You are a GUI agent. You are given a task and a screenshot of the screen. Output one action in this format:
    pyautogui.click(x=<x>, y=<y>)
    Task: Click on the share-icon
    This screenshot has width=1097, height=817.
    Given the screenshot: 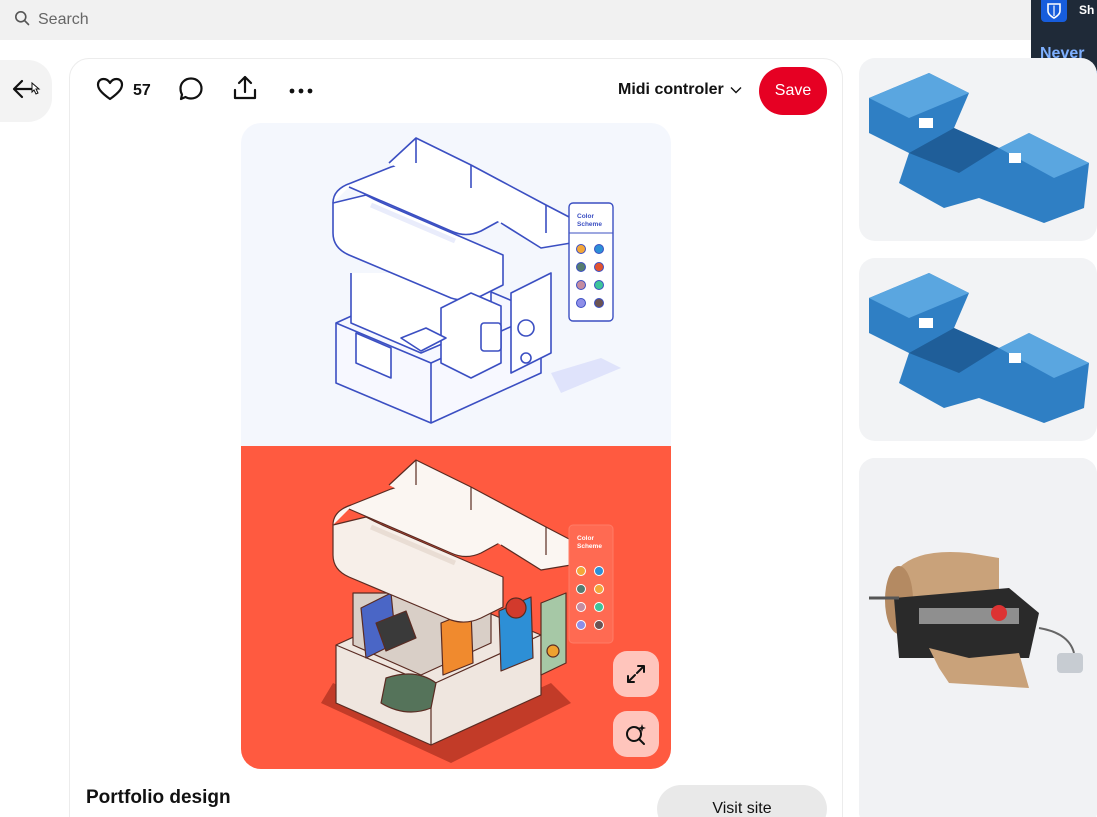 What is the action you would take?
    pyautogui.click(x=245, y=90)
    